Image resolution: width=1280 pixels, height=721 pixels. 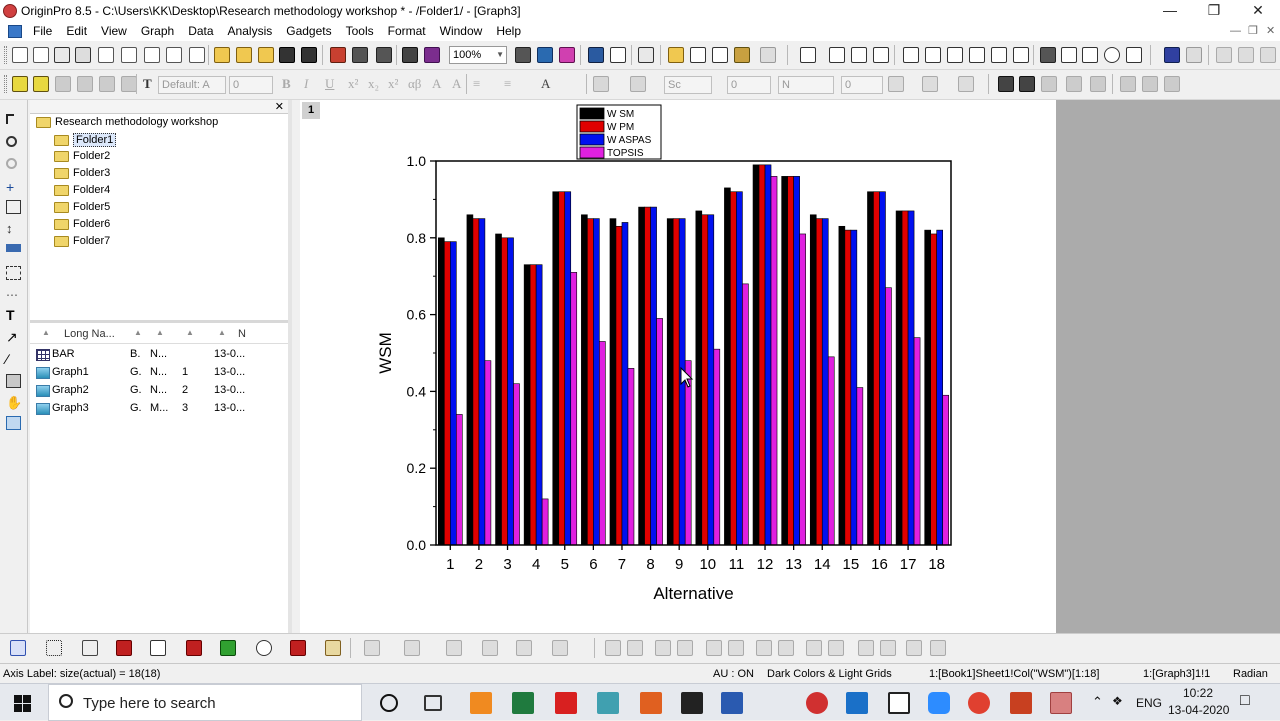 What do you see at coordinates (82, 241) in the screenshot?
I see `tree-folder-7: Folder7` at bounding box center [82, 241].